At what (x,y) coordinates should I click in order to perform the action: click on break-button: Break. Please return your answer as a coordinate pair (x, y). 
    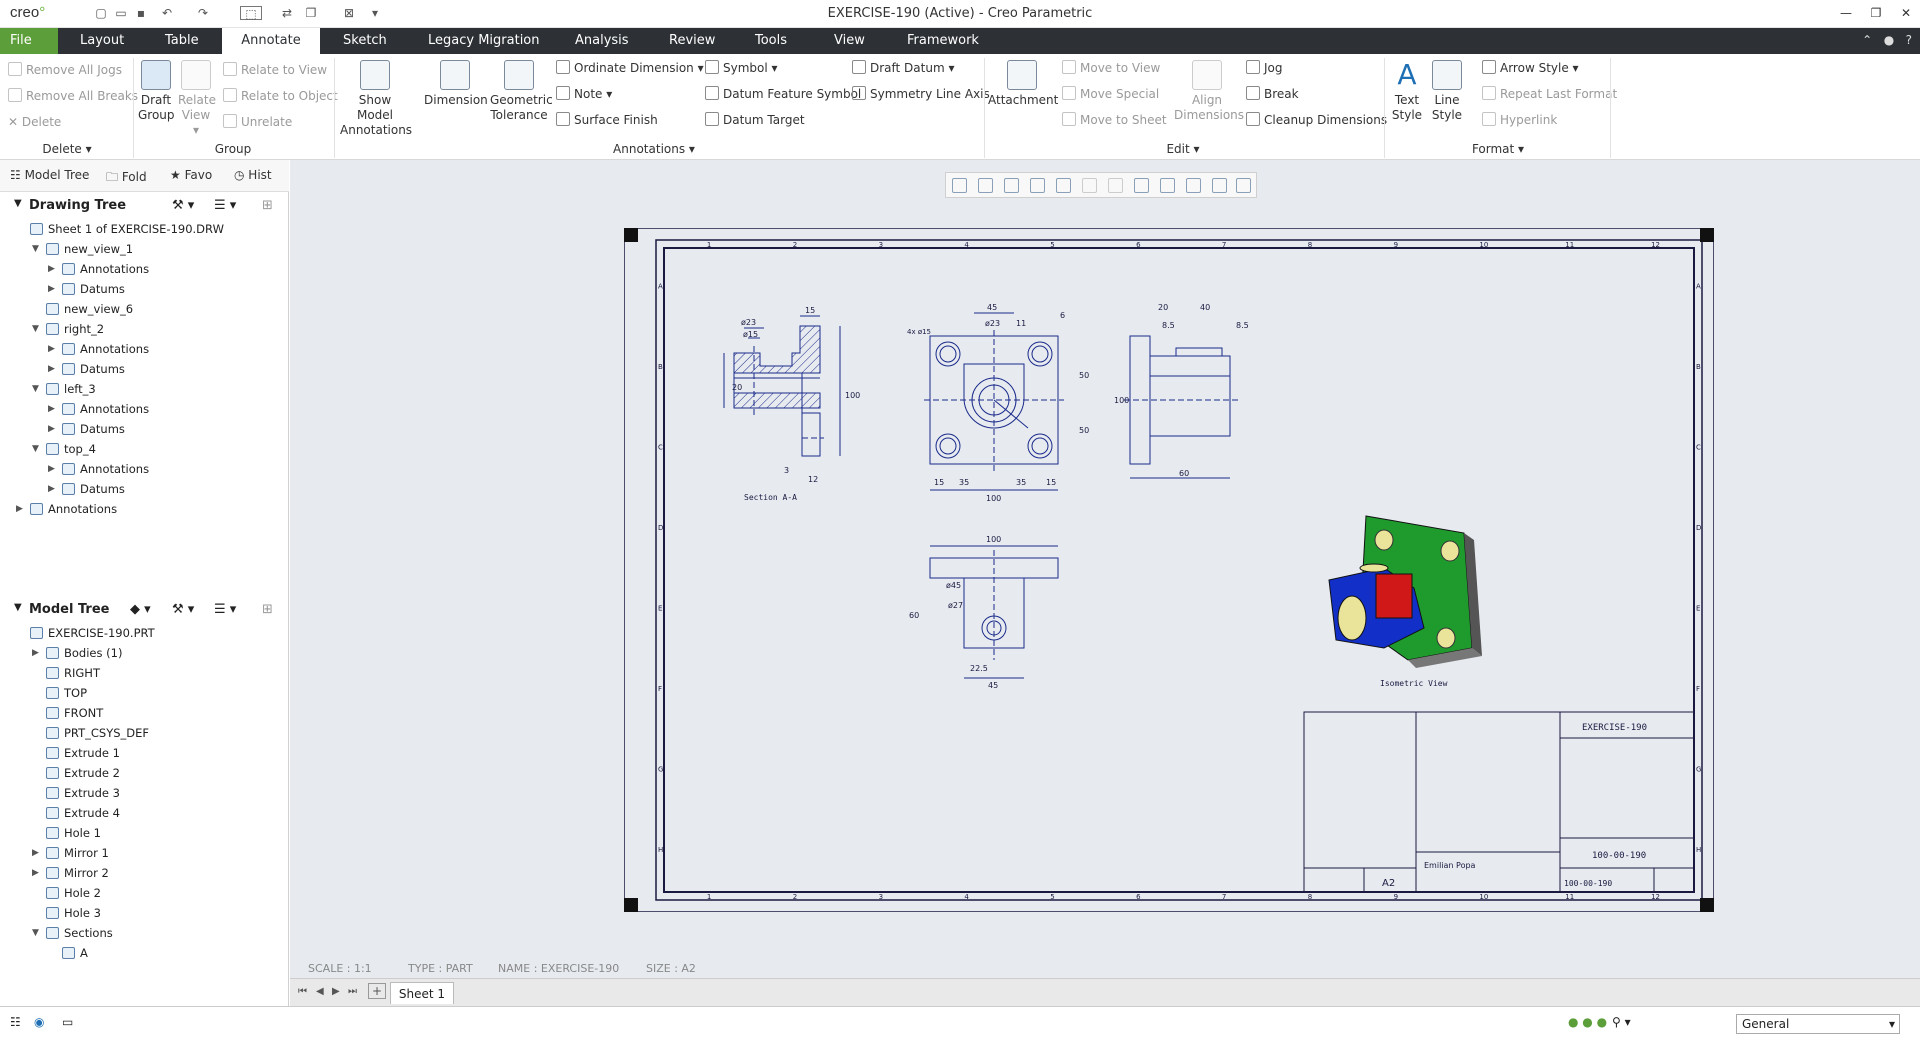
    Looking at the image, I should click on (1272, 94).